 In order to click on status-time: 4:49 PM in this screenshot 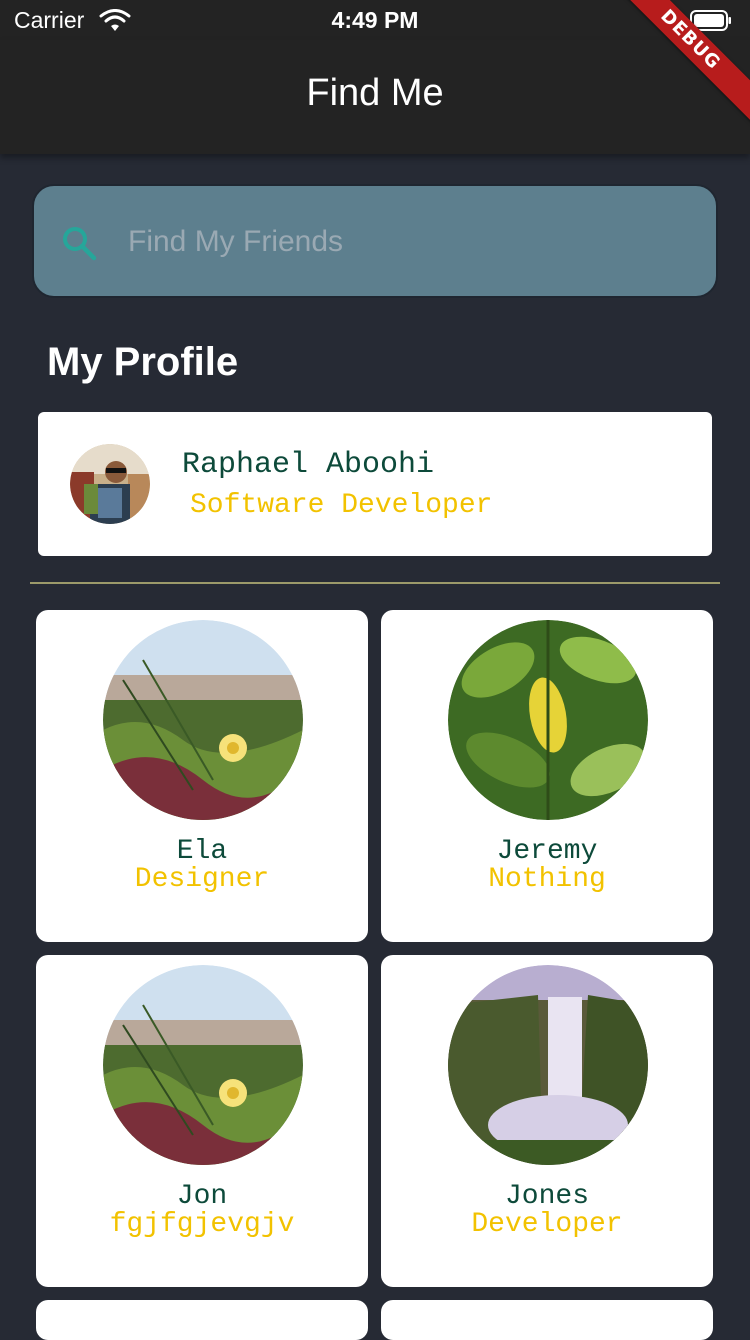, I will do `click(375, 20)`.